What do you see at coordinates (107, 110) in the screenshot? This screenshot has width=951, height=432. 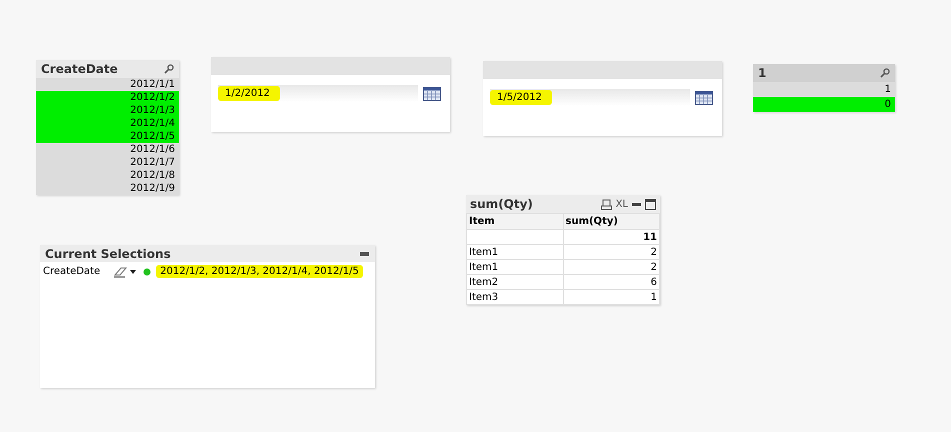 I see `listbox-item: 2012/1/3` at bounding box center [107, 110].